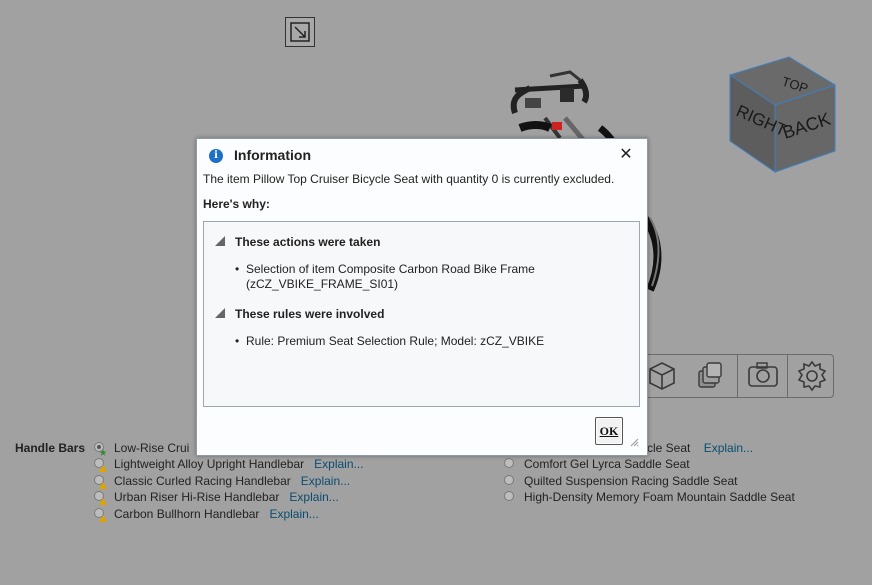 The width and height of the screenshot is (872, 585). What do you see at coordinates (309, 314) in the screenshot?
I see `section-heading-rules: These rules were involved` at bounding box center [309, 314].